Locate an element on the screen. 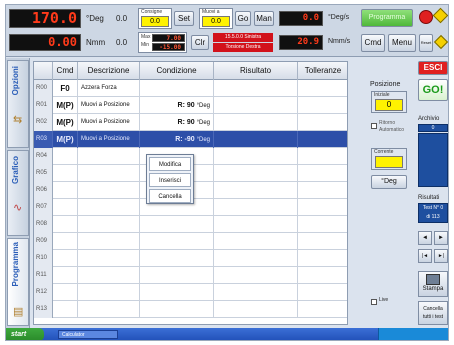 This screenshot has height=345, width=454. menu-item-inserisci: Inserisci is located at coordinates (170, 180).